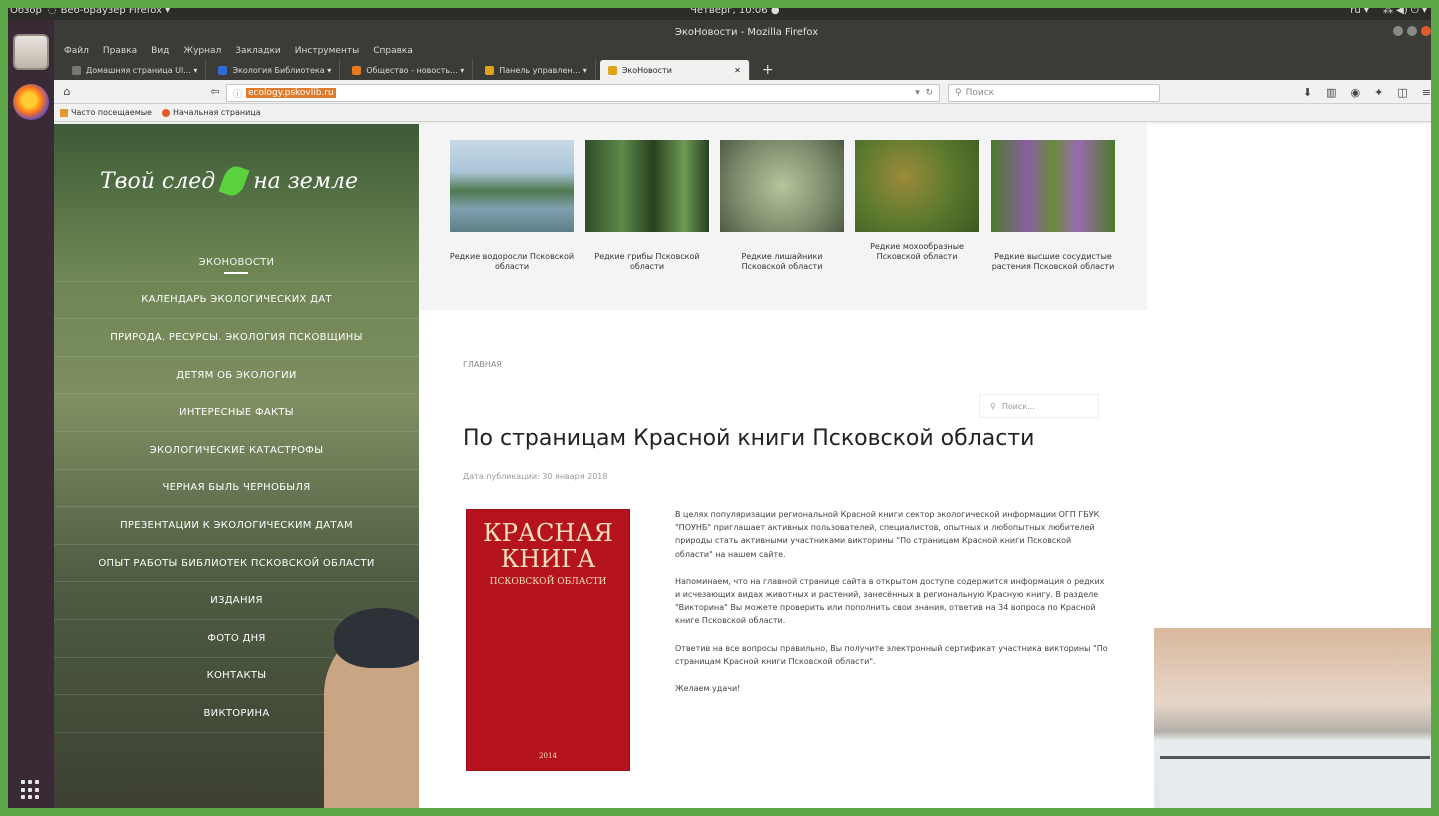 This screenshot has width=1439, height=816. Describe the element at coordinates (236, 376) in the screenshot. I see `nav-item-kids: ДЕТЯМ ОБ ЭКОЛОГИИ` at that location.